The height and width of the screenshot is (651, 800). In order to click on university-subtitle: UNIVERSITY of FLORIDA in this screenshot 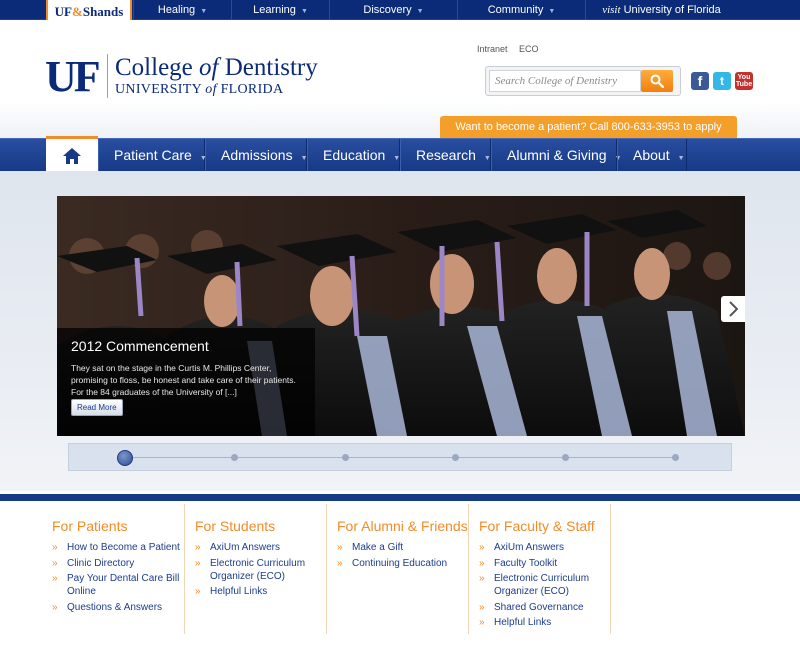, I will do `click(199, 89)`.